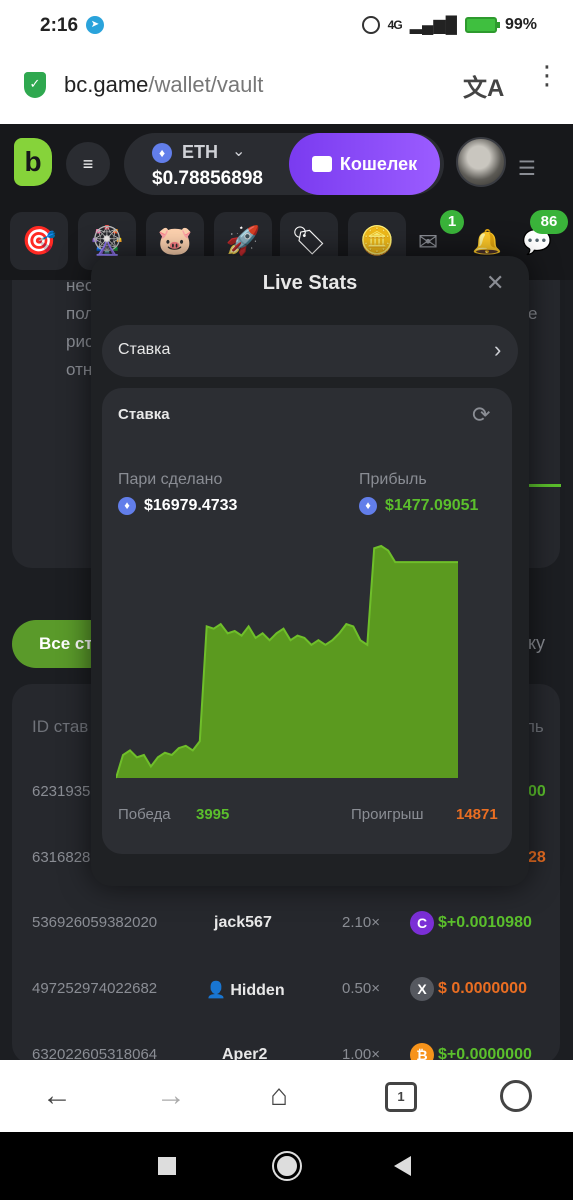  What do you see at coordinates (80, 285) in the screenshot?
I see `bg-text-1: нес` at bounding box center [80, 285].